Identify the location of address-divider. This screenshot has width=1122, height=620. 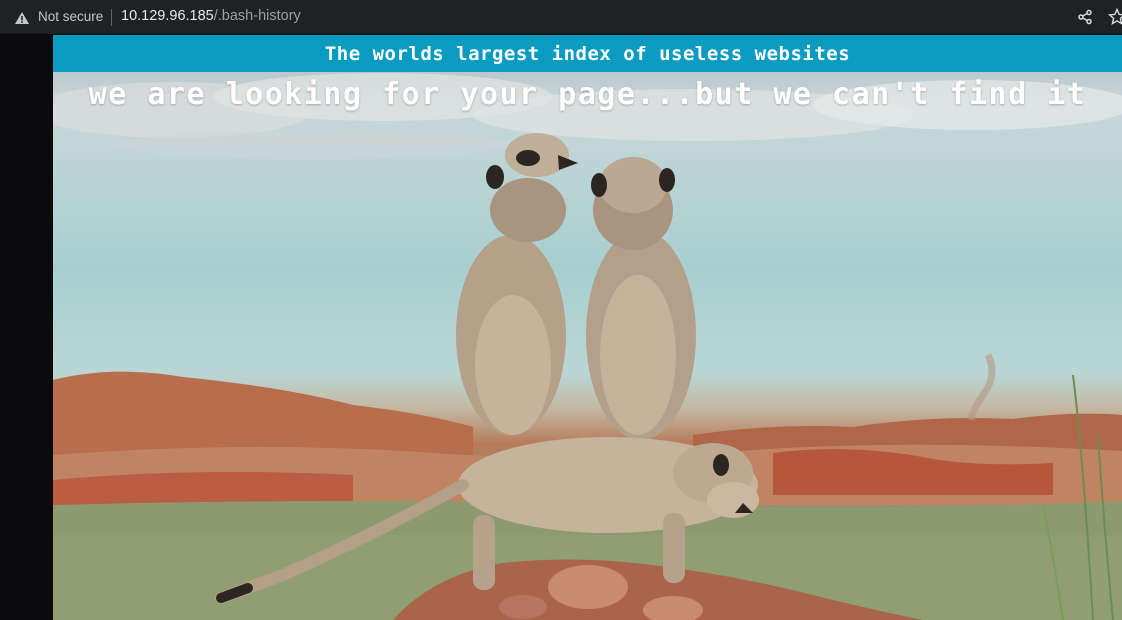
(111, 17).